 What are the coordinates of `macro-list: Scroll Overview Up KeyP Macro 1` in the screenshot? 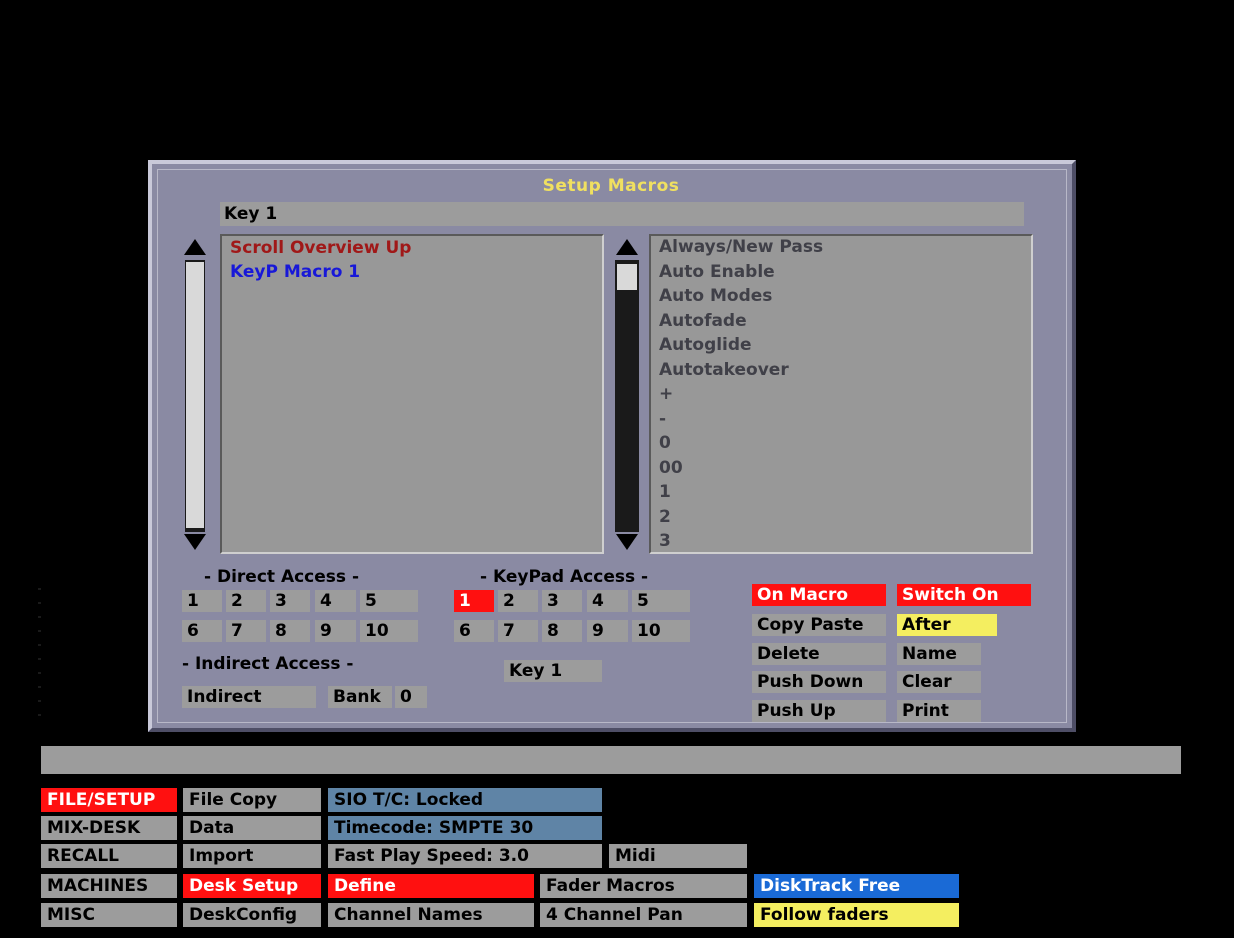 It's located at (412, 394).